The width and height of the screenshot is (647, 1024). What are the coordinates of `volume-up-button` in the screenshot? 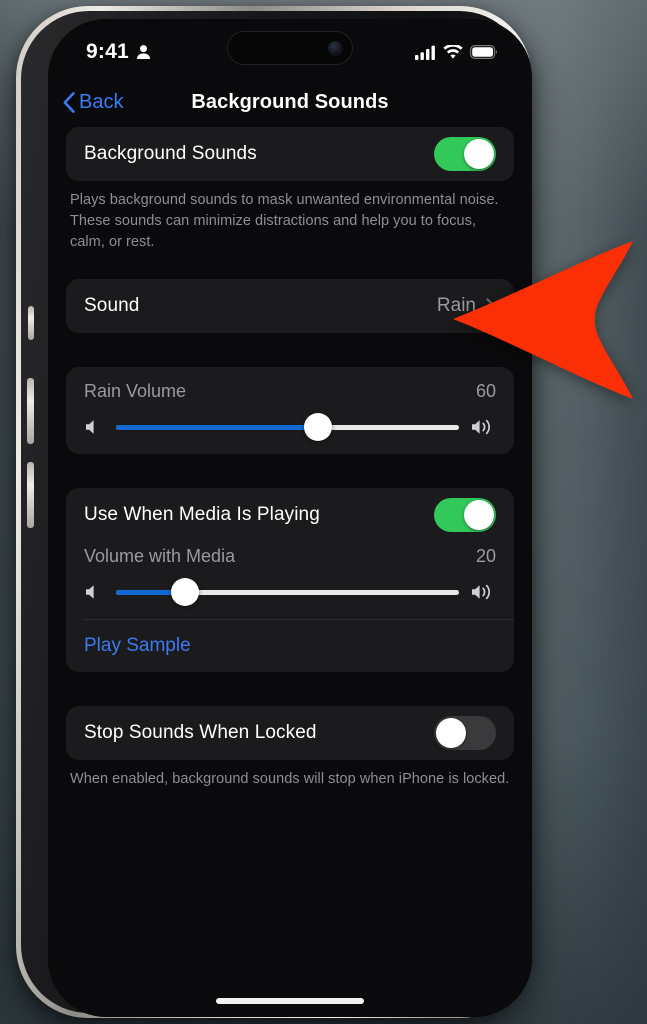 It's located at (30, 411).